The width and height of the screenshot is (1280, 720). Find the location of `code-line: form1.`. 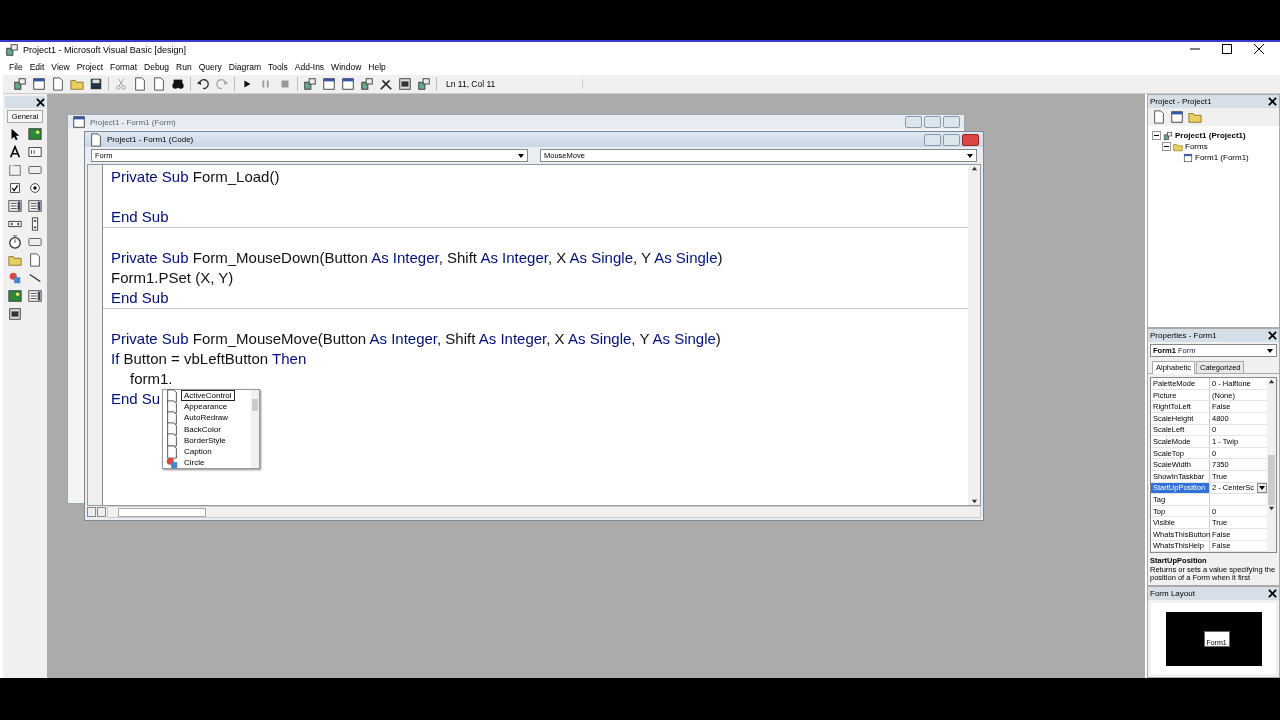

code-line: form1. is located at coordinates (151, 379).